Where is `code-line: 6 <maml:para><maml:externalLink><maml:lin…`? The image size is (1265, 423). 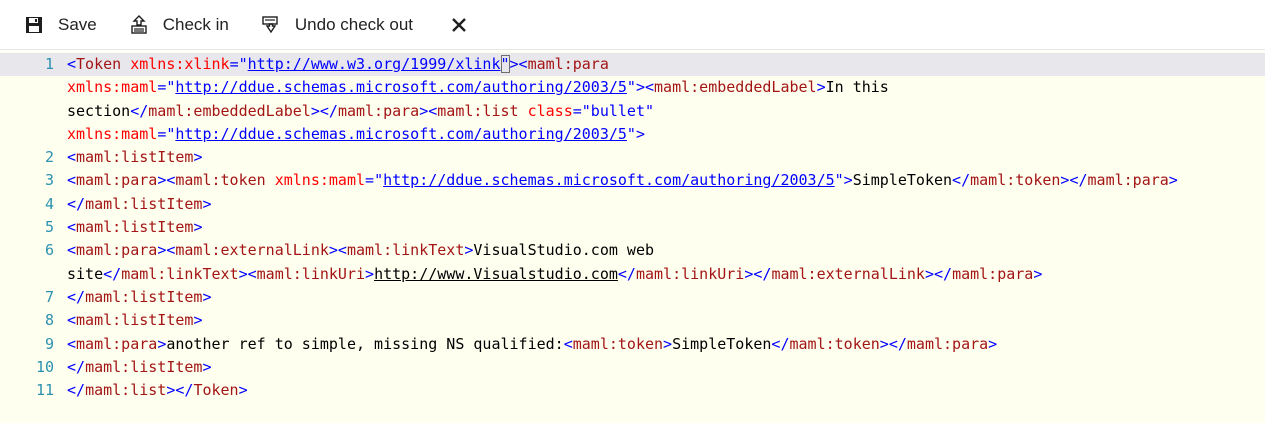 code-line: 6 <maml:para><maml:externalLink><maml:lin… is located at coordinates (632, 250).